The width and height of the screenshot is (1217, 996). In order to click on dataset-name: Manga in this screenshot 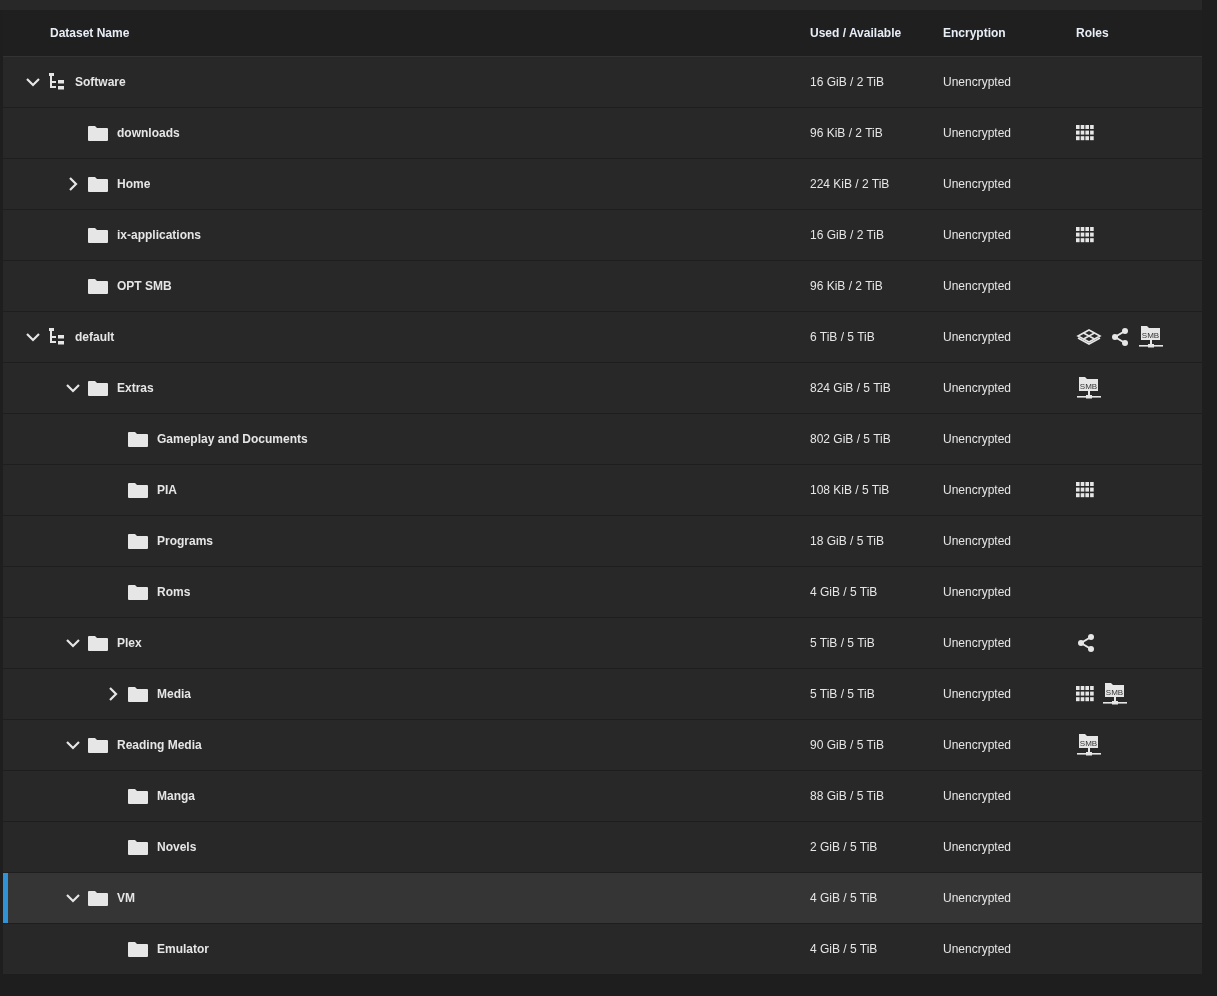, I will do `click(176, 796)`.